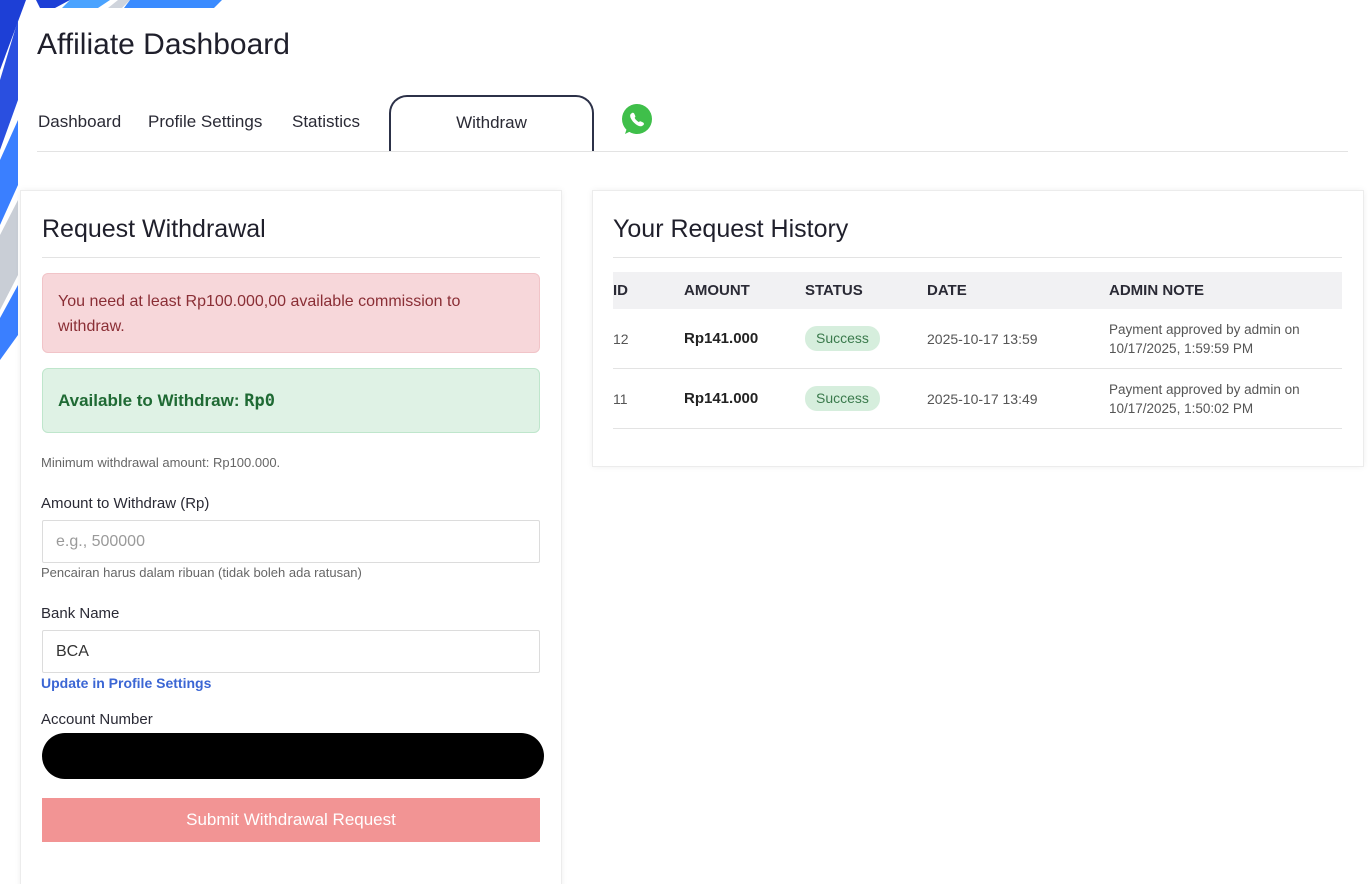 Image resolution: width=1368 pixels, height=884 pixels. I want to click on available-balance-box: Available to Withdraw: Rp0, so click(291, 400).